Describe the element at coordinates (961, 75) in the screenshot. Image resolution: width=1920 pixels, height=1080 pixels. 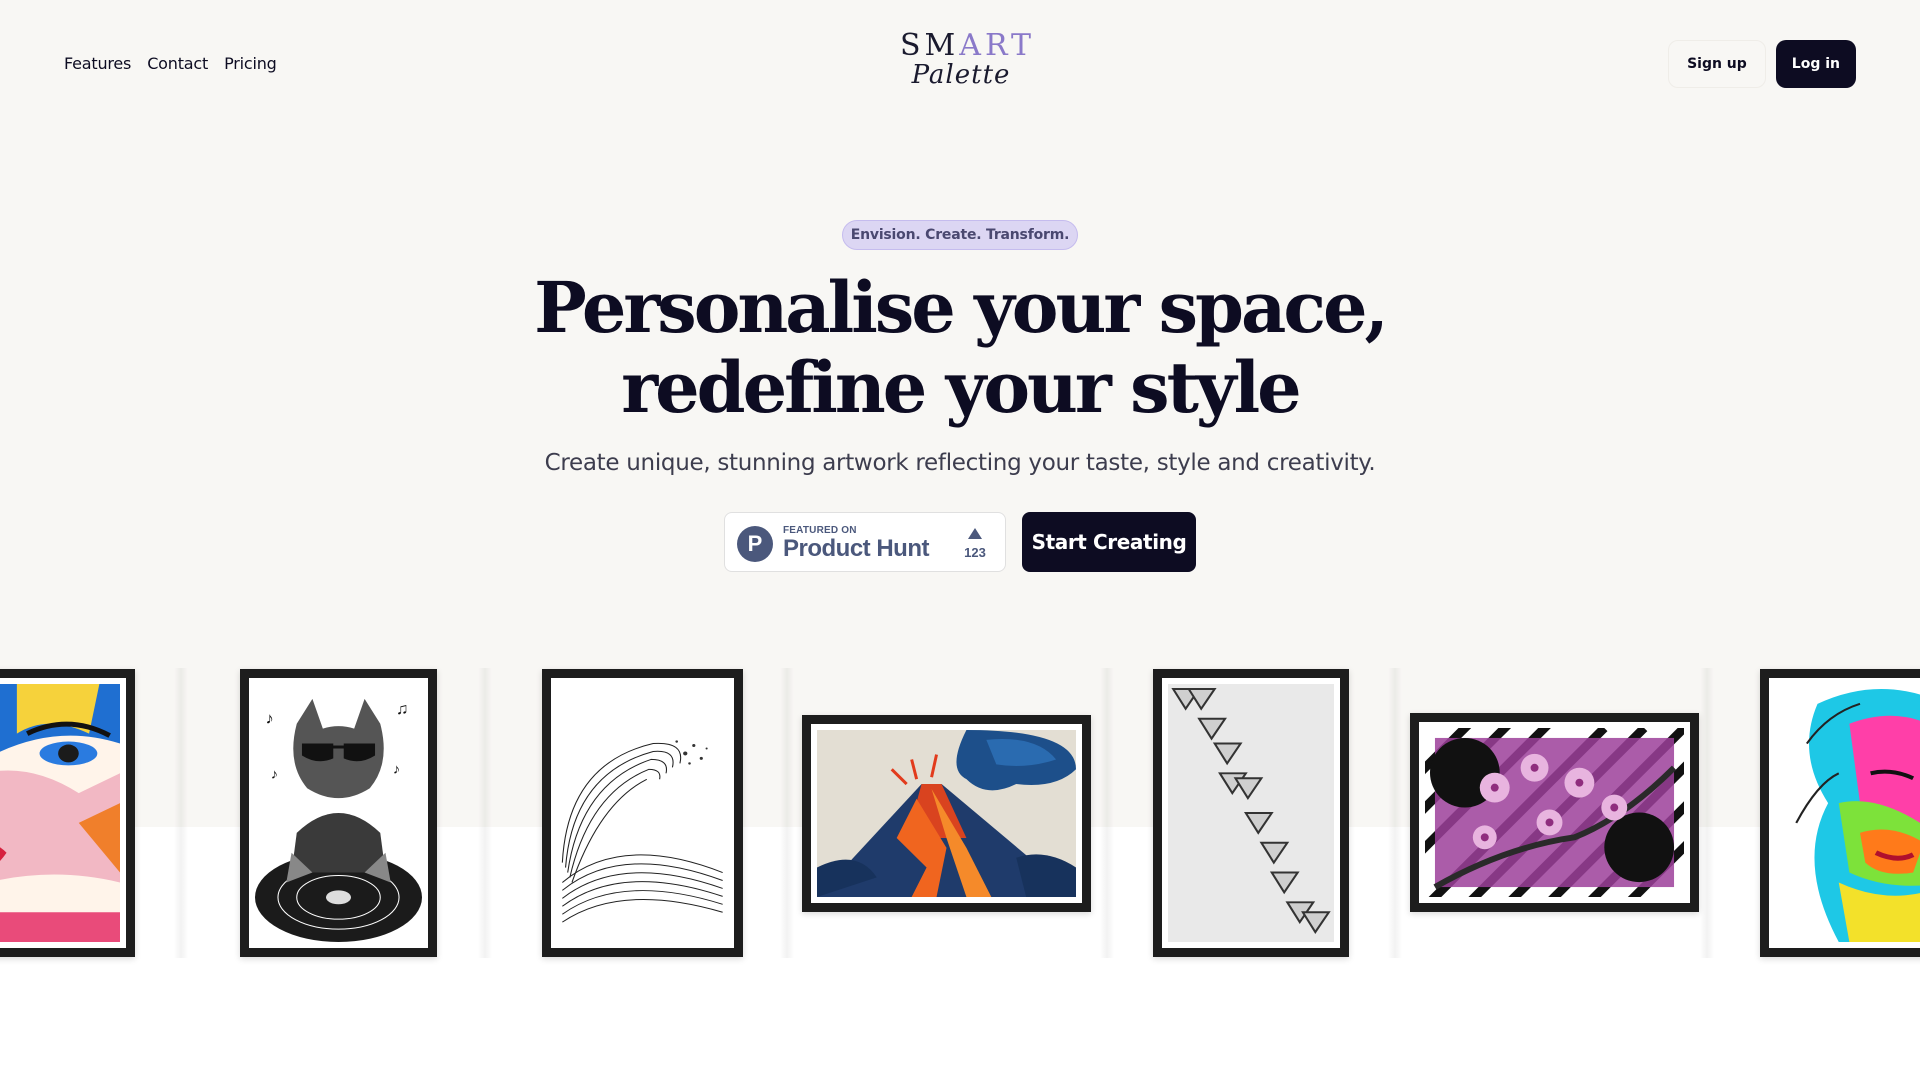
I see `logo-script: Palette` at that location.